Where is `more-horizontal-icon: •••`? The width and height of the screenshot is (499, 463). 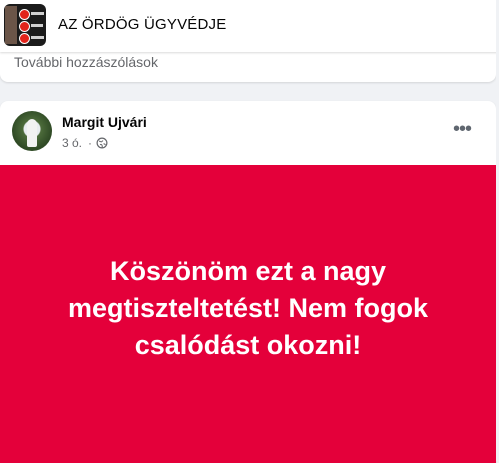
more-horizontal-icon: ••• is located at coordinates (462, 129).